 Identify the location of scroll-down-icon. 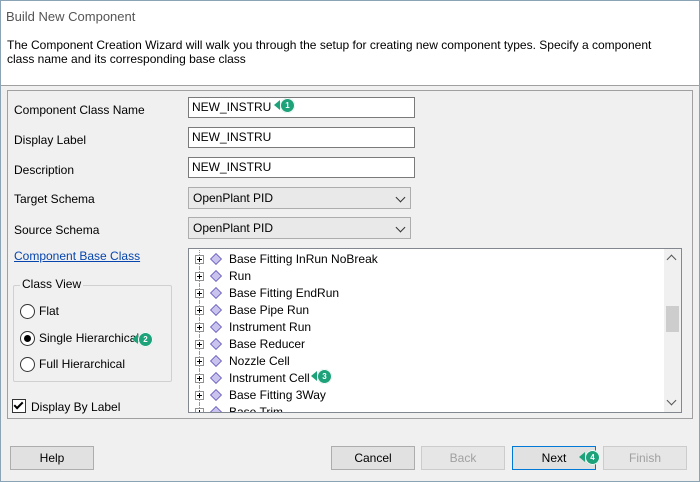
(671, 400).